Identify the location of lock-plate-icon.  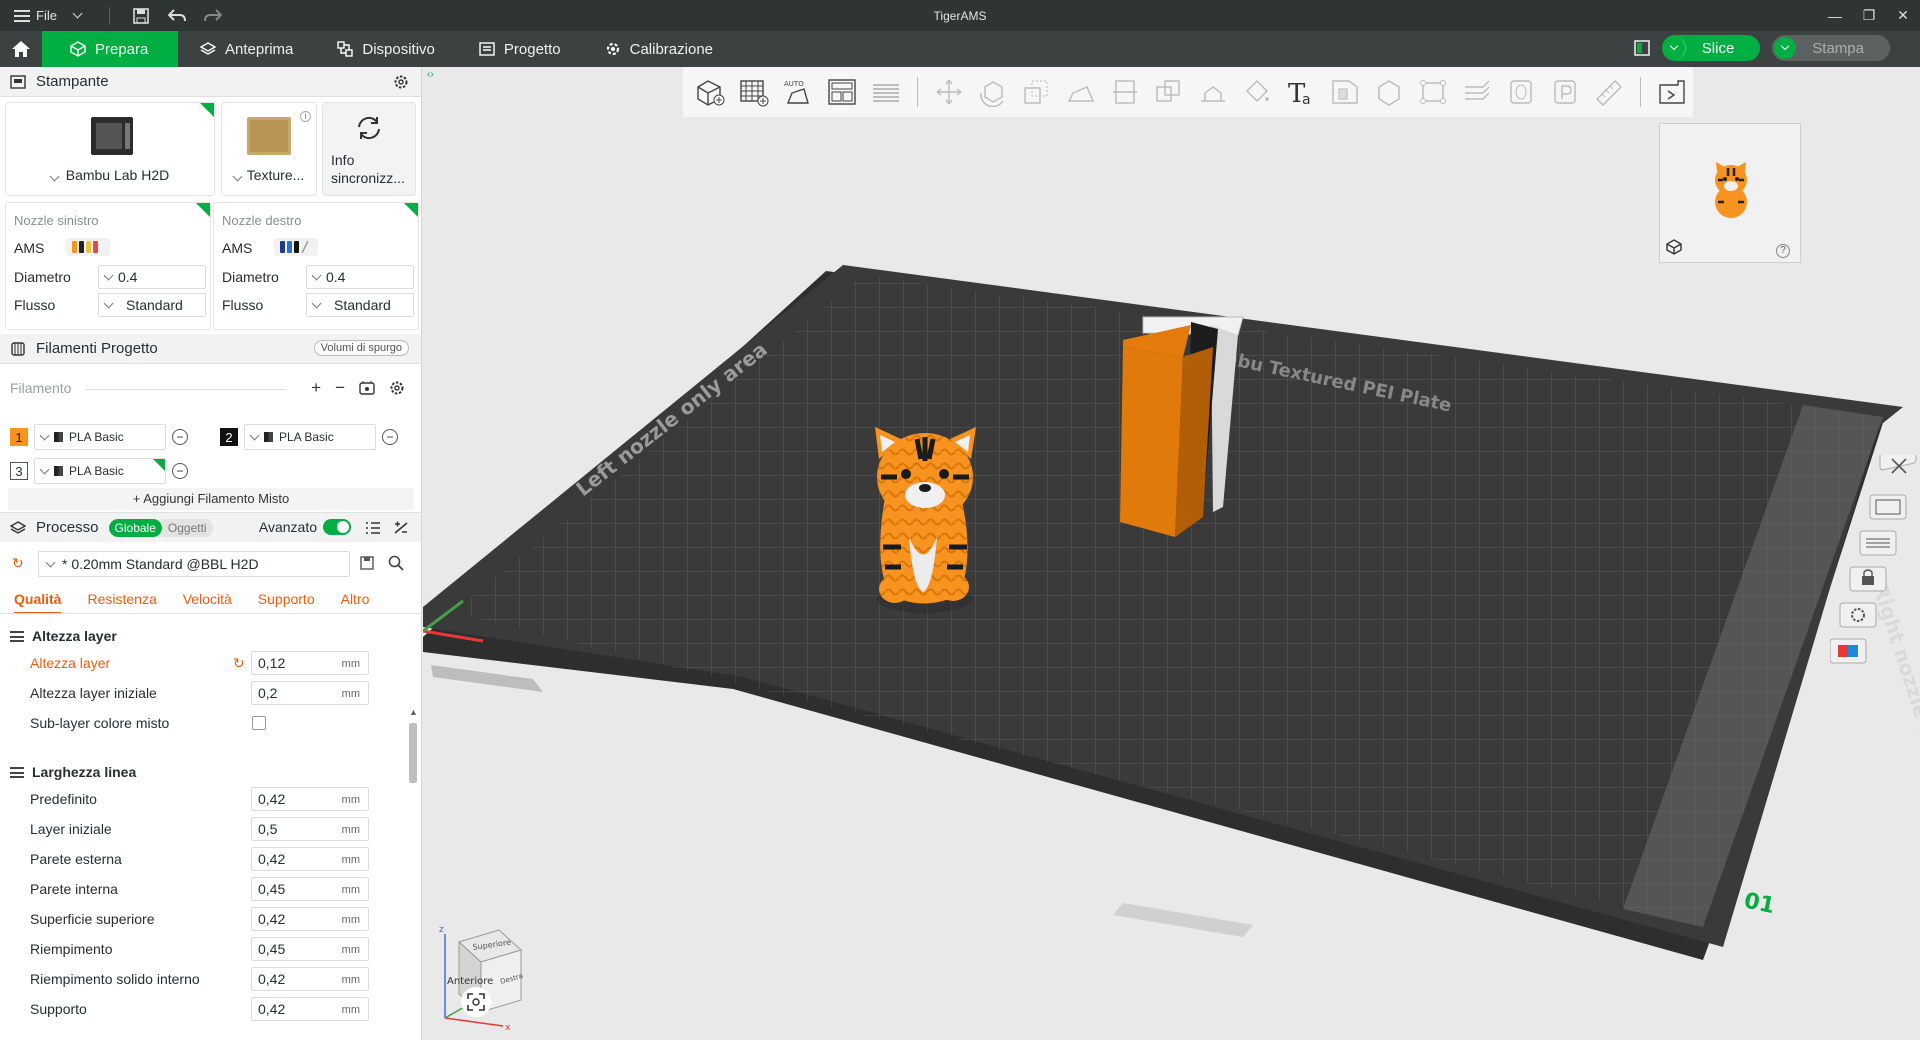
(1868, 579).